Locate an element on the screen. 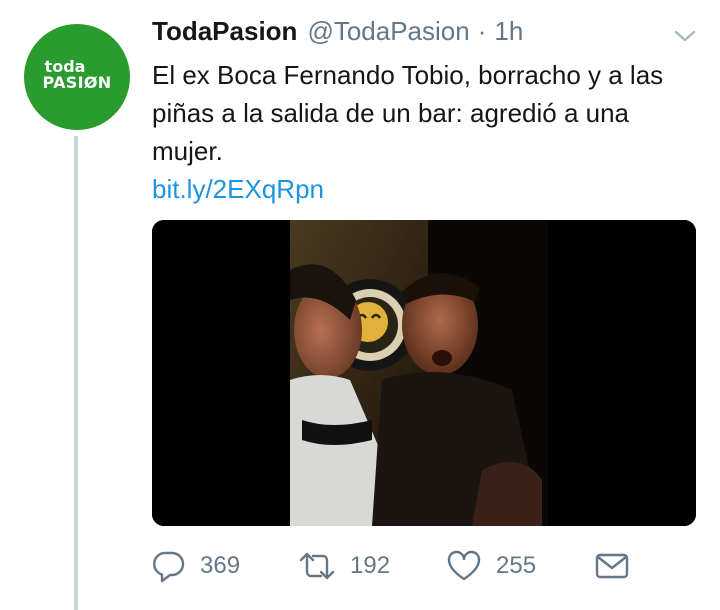 The height and width of the screenshot is (610, 720). avatar: toda PASIØN is located at coordinates (77, 77).